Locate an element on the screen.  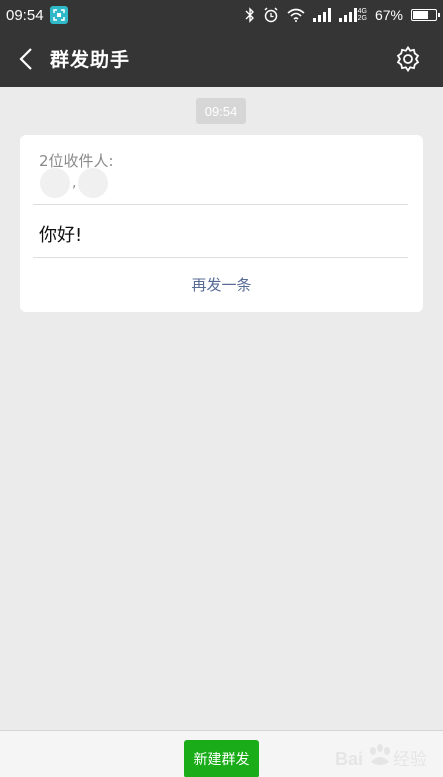
svg-text: 经验 is located at coordinates (410, 760).